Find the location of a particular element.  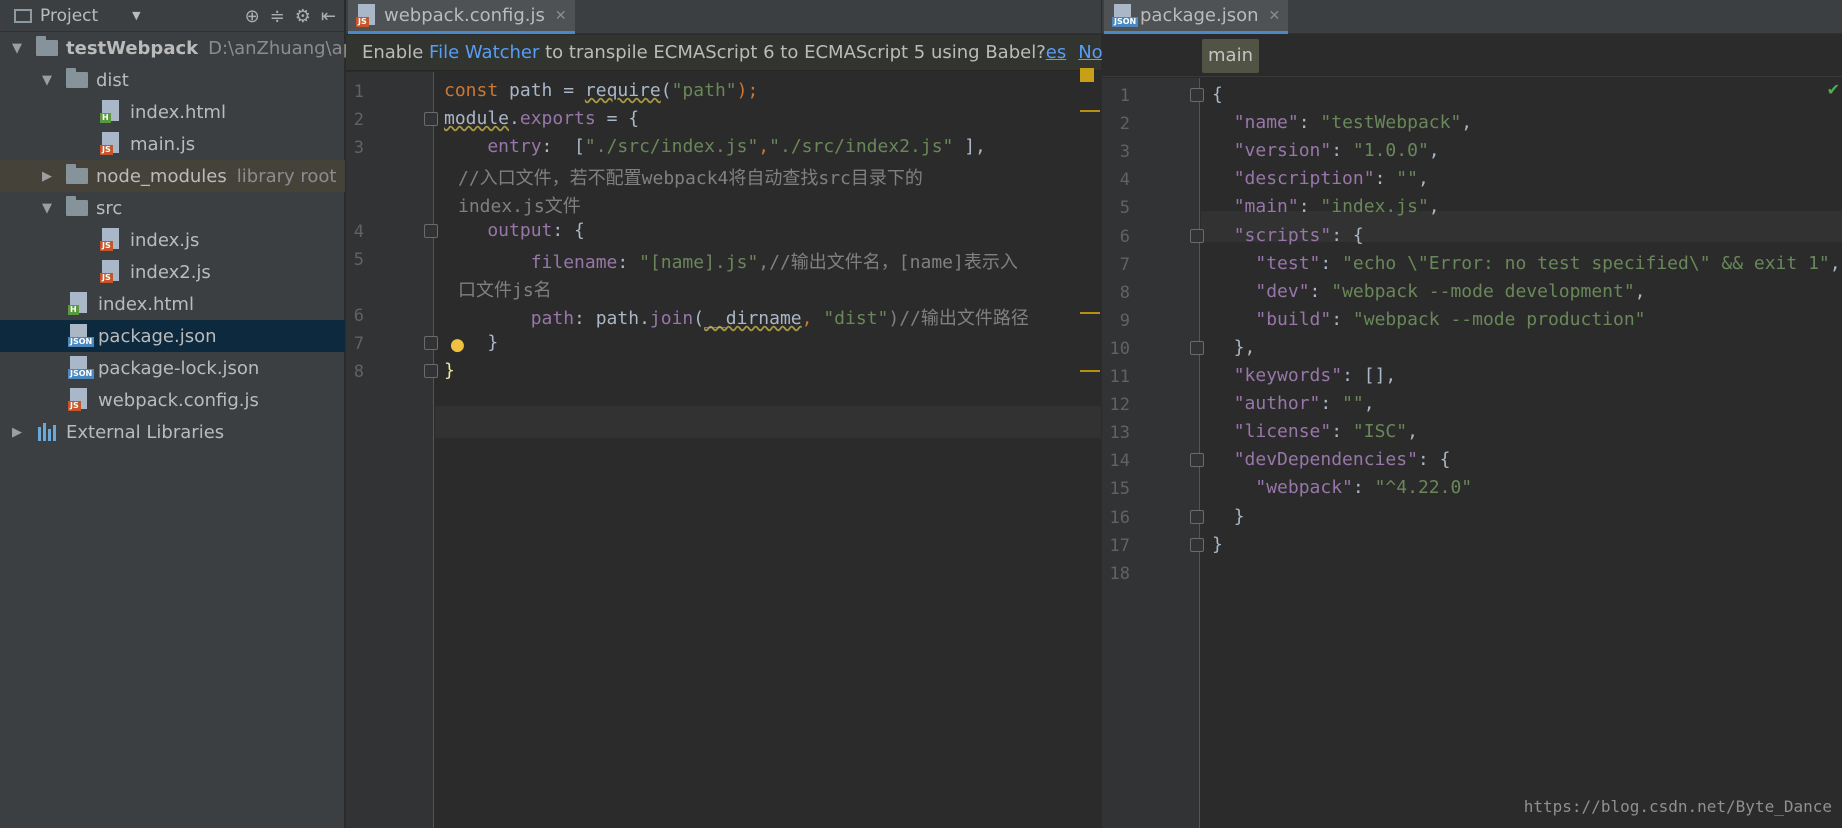

notice-prefix: Enable is located at coordinates (396, 52).